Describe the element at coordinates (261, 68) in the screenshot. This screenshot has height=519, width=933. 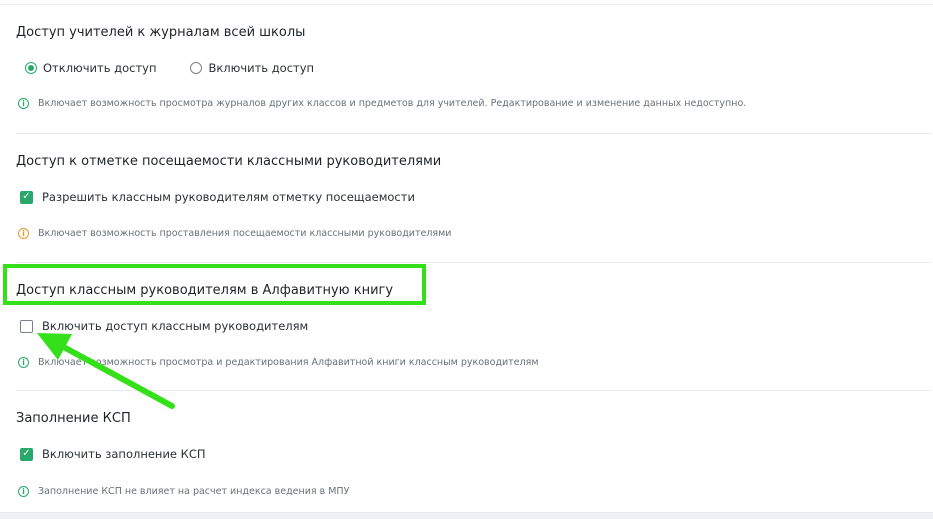
I see `radio-enable-access-label: Включить доступ` at that location.